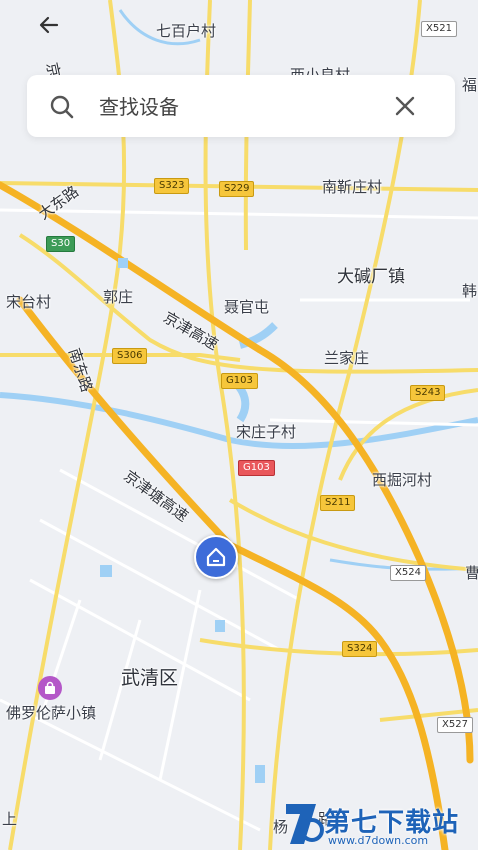 This screenshot has width=478, height=850. I want to click on shield-s211: S211, so click(338, 503).